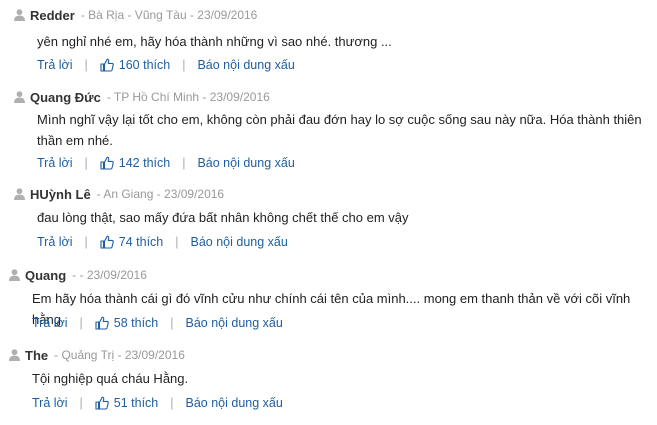 This screenshot has height=425, width=657. I want to click on comment-meta: - An Giang - 23/09/2016, so click(160, 194).